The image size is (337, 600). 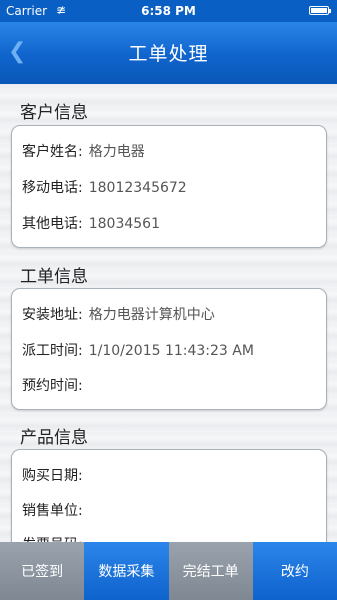 What do you see at coordinates (52, 224) in the screenshot?
I see `row-label: 其他电话:` at bounding box center [52, 224].